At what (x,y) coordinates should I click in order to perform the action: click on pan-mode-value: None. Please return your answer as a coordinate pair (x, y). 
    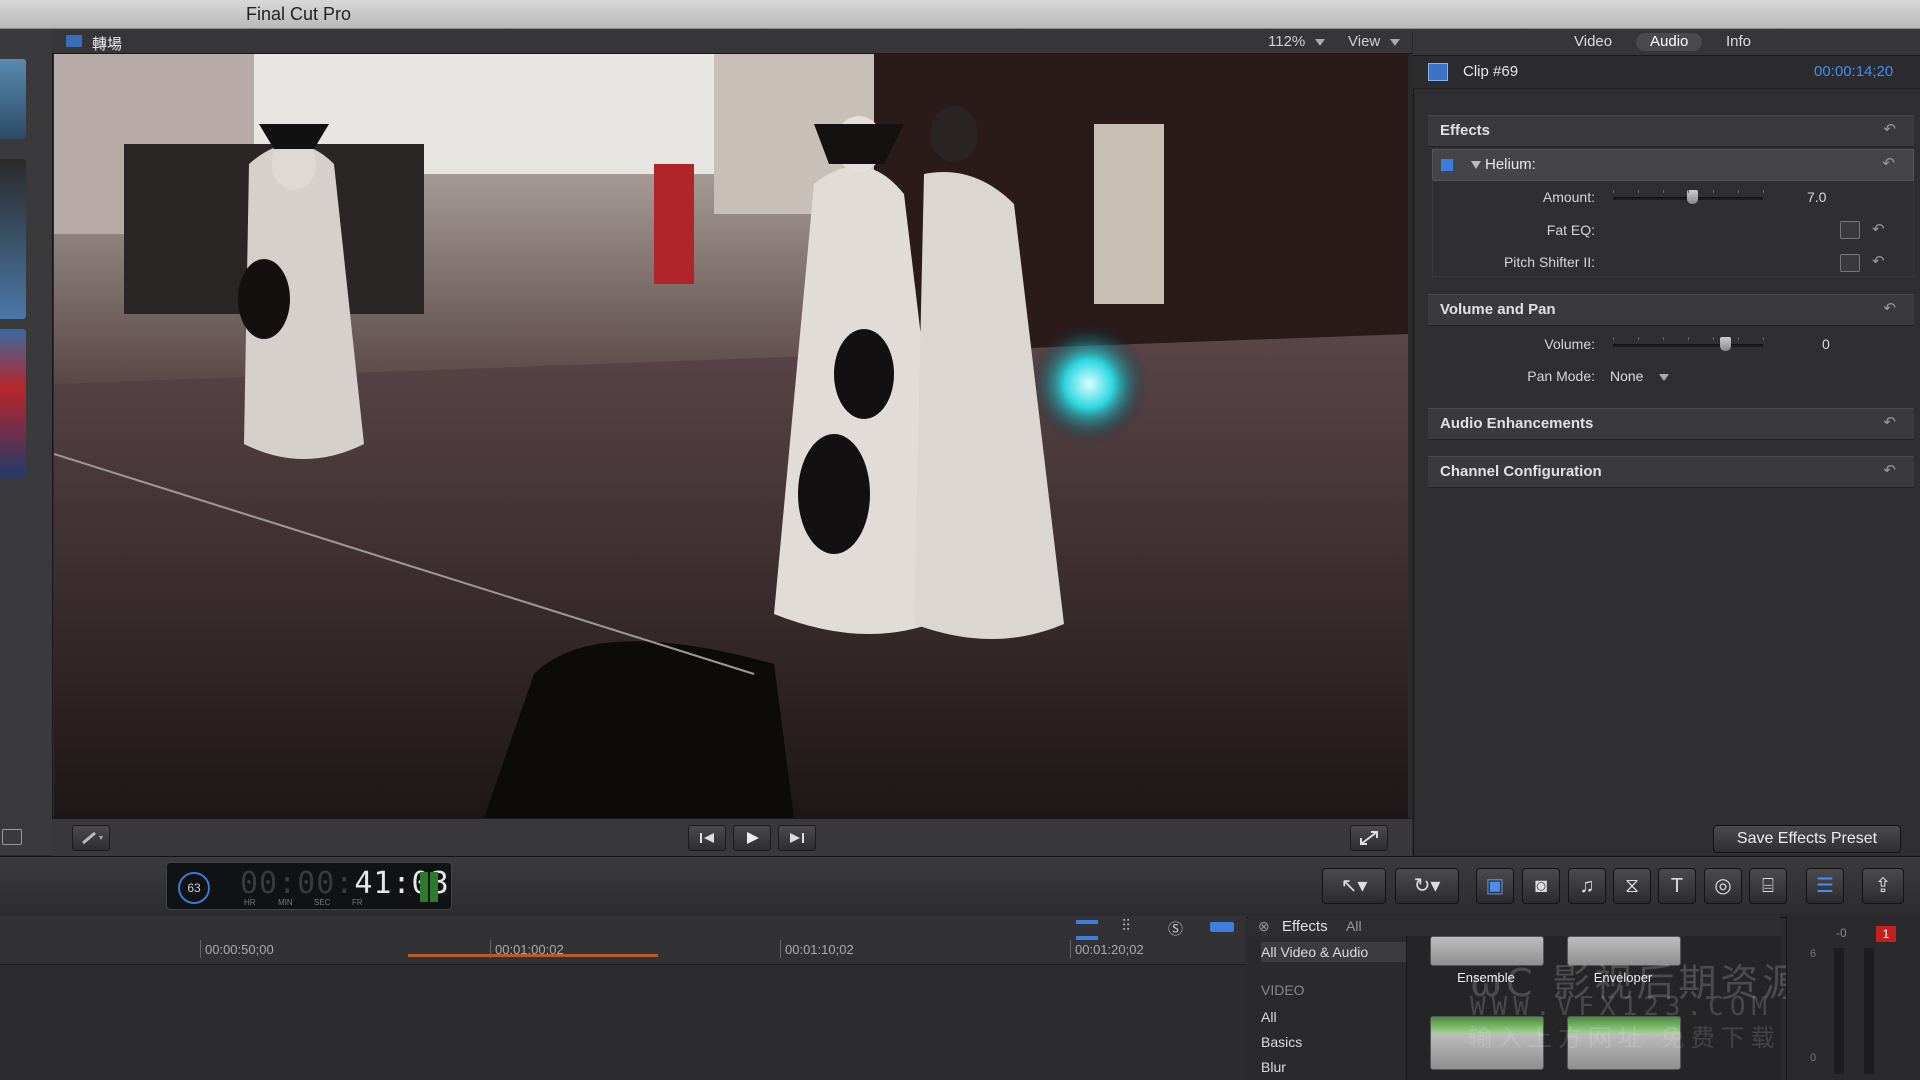
    Looking at the image, I should click on (1627, 376).